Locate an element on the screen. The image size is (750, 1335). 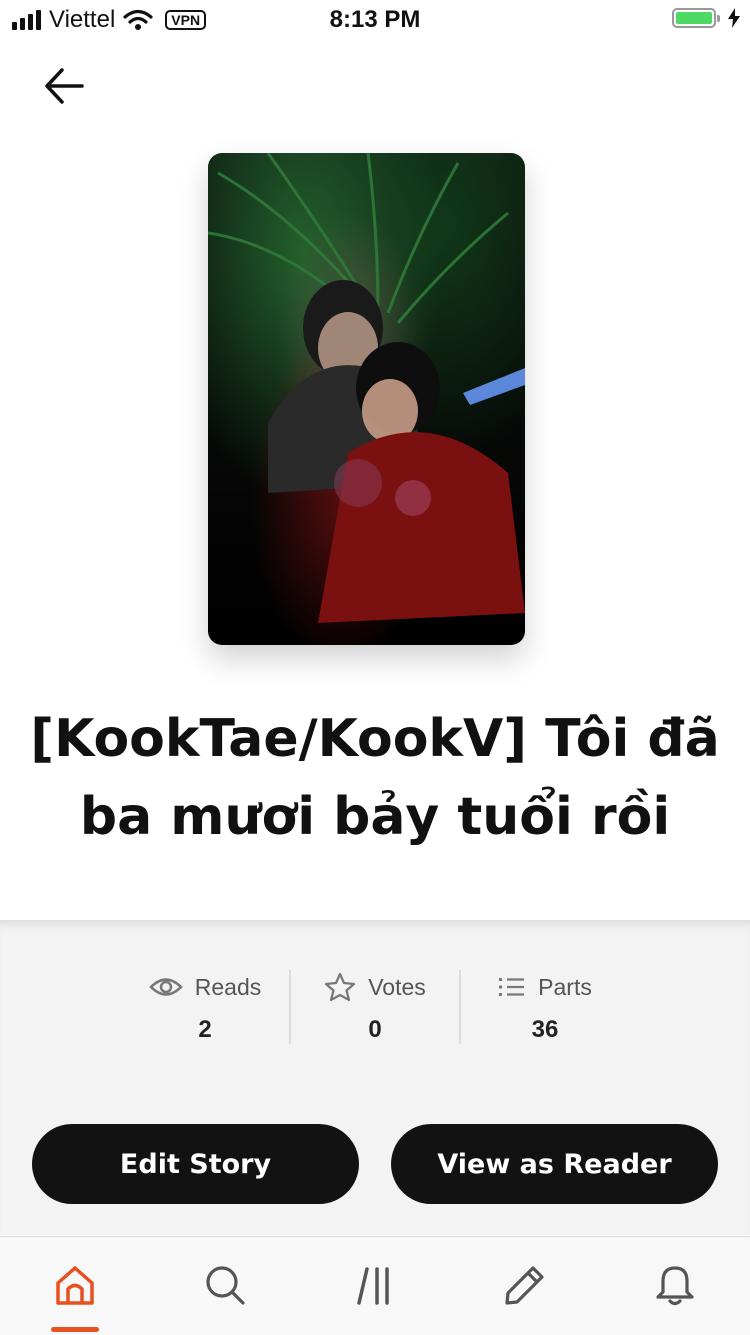
tab-search is located at coordinates (225, 1285).